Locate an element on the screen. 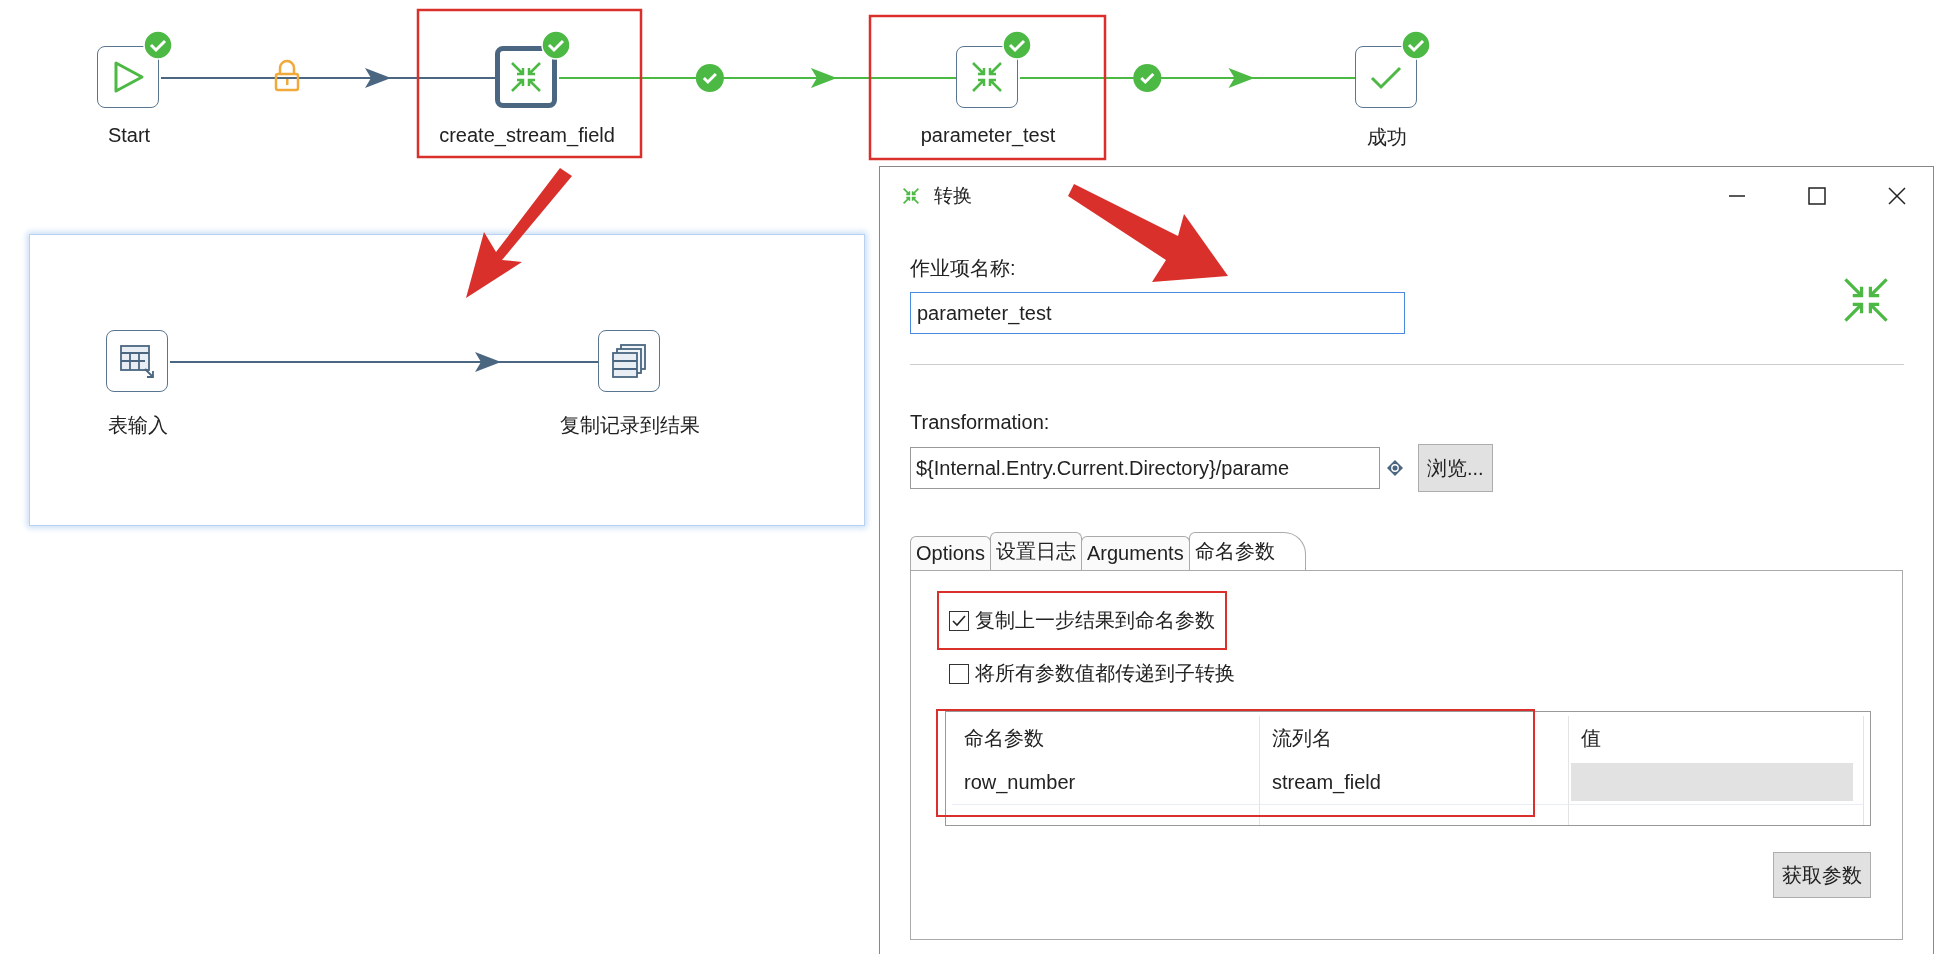 This screenshot has width=1952, height=954. variable-icon is located at coordinates (1395, 468).